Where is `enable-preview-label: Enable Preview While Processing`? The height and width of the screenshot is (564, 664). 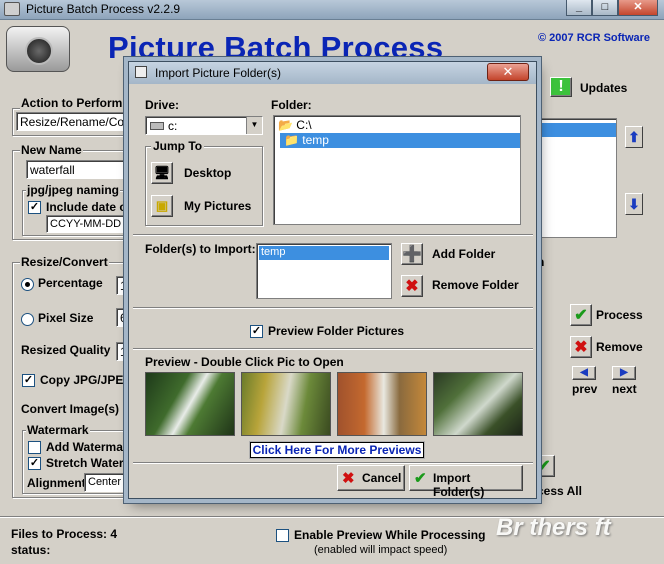 enable-preview-label: Enable Preview While Processing is located at coordinates (390, 535).